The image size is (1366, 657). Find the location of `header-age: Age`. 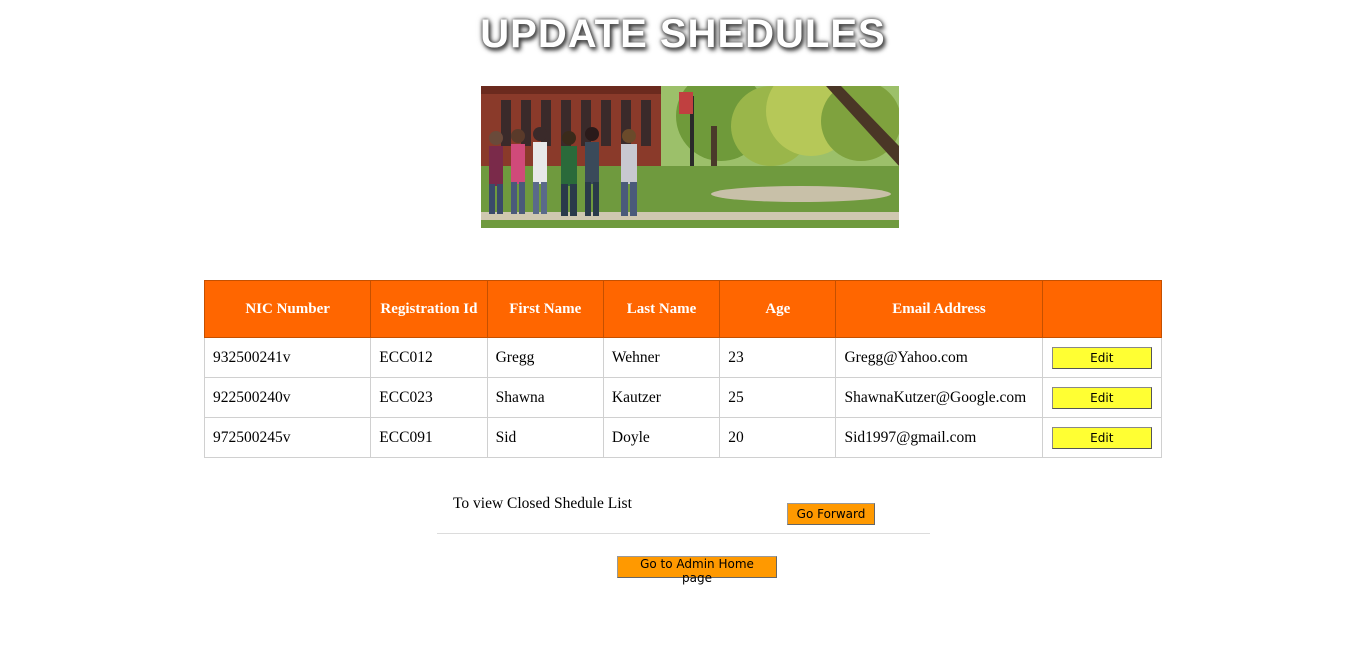

header-age: Age is located at coordinates (778, 309).